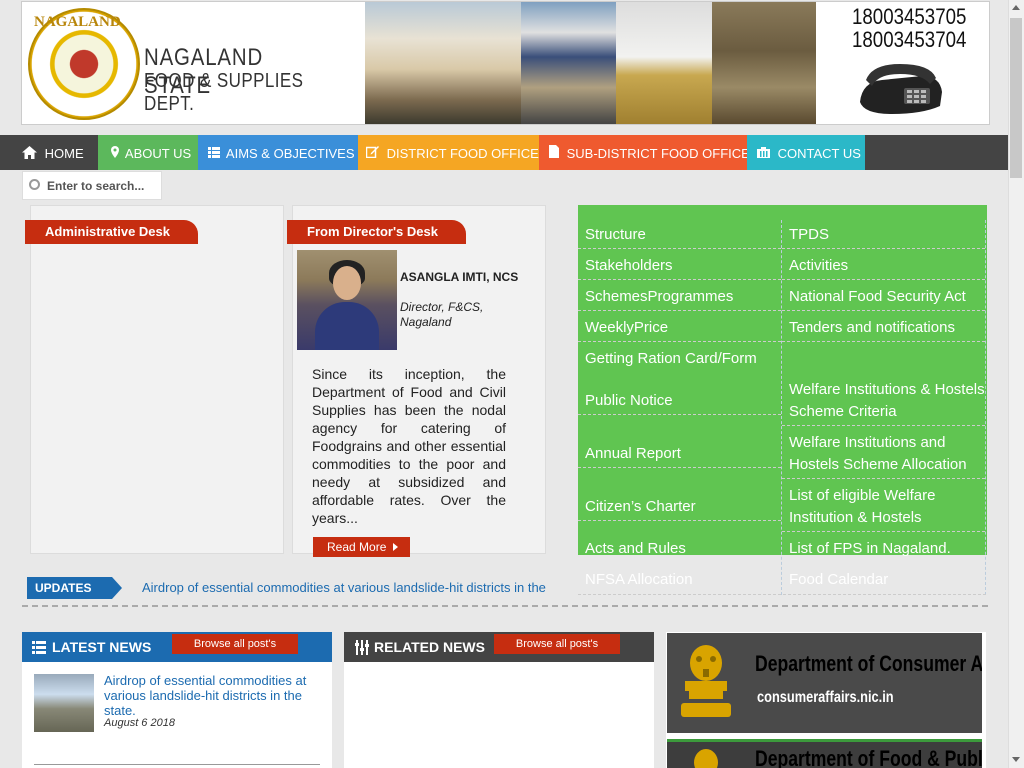 This screenshot has height=768, width=1024. I want to click on nav-about-label: ABOUT US, so click(158, 153).